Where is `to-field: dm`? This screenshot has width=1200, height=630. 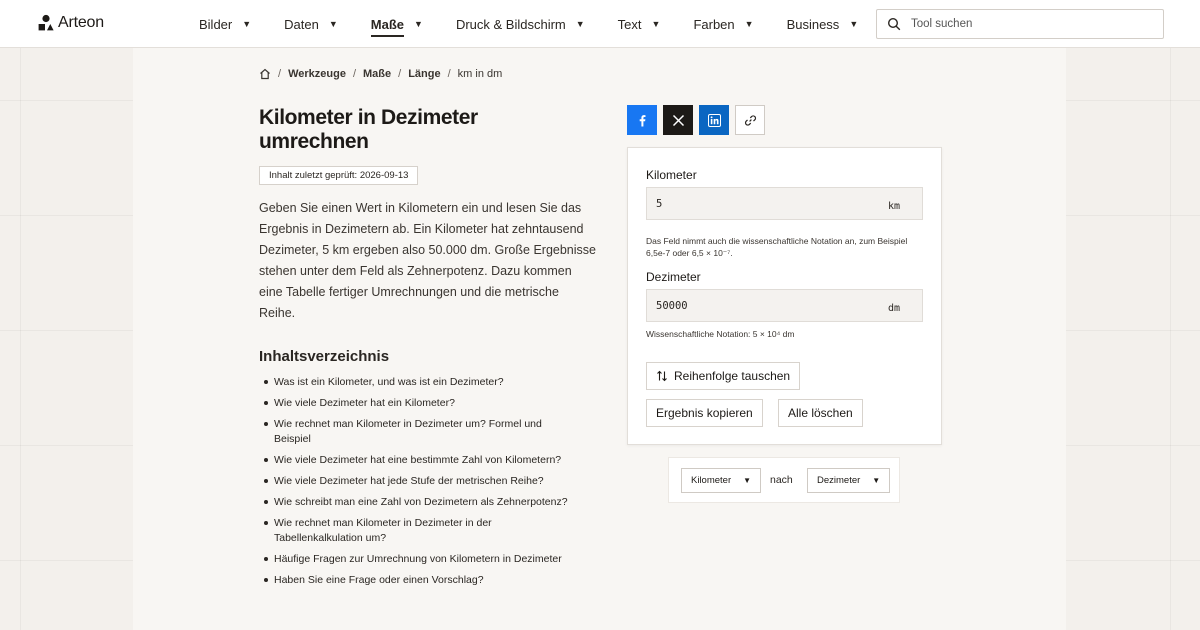
to-field: dm is located at coordinates (784, 305).